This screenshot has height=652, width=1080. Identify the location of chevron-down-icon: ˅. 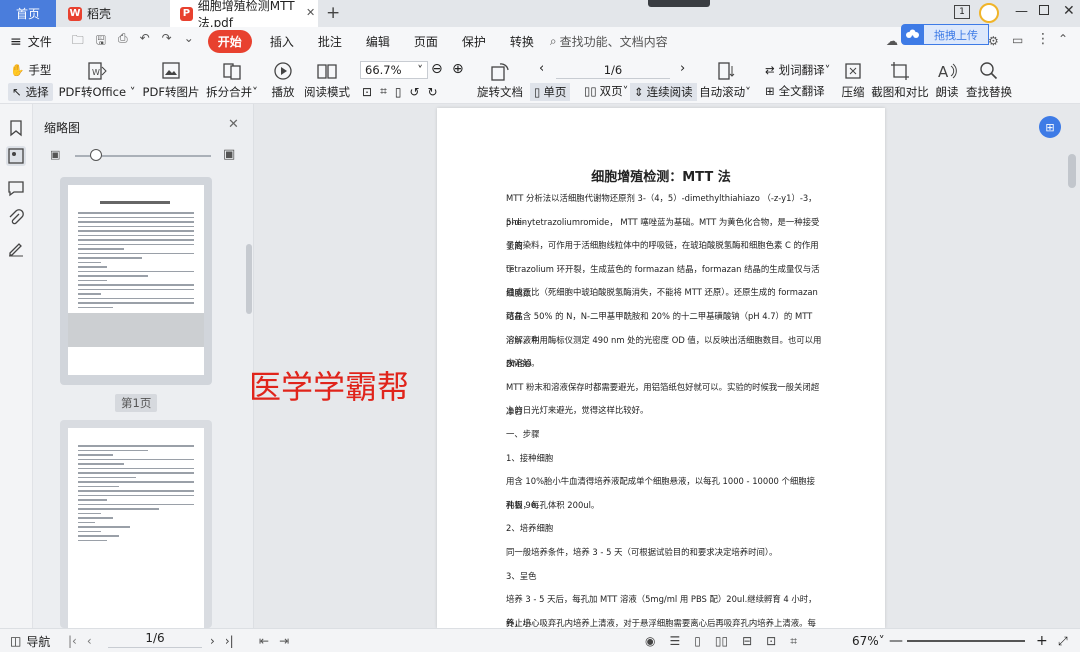
(881, 641).